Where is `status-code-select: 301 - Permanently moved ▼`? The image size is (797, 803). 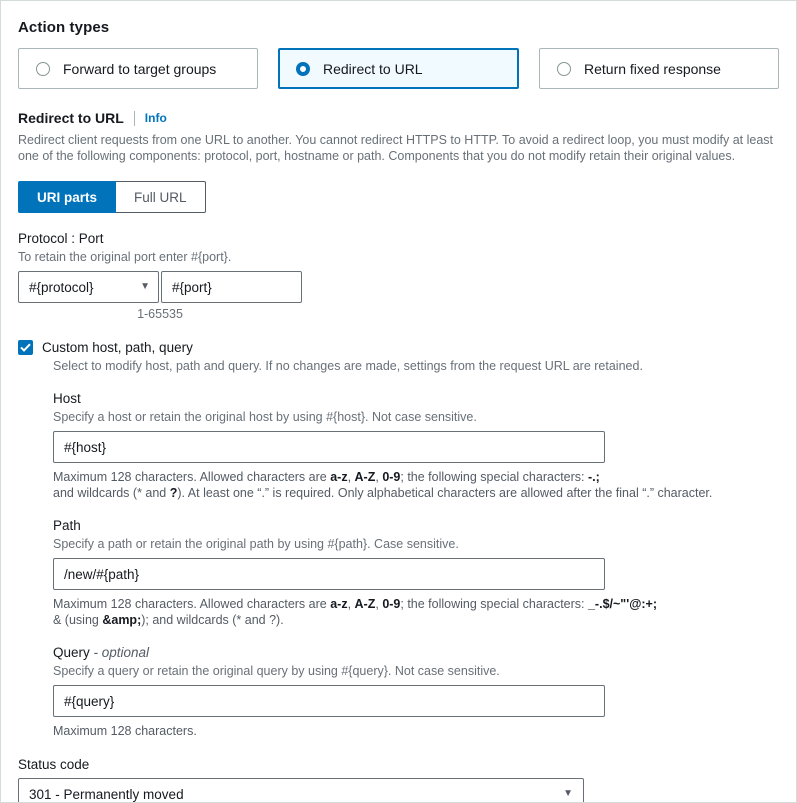
status-code-select: 301 - Permanently moved ▼ is located at coordinates (301, 790).